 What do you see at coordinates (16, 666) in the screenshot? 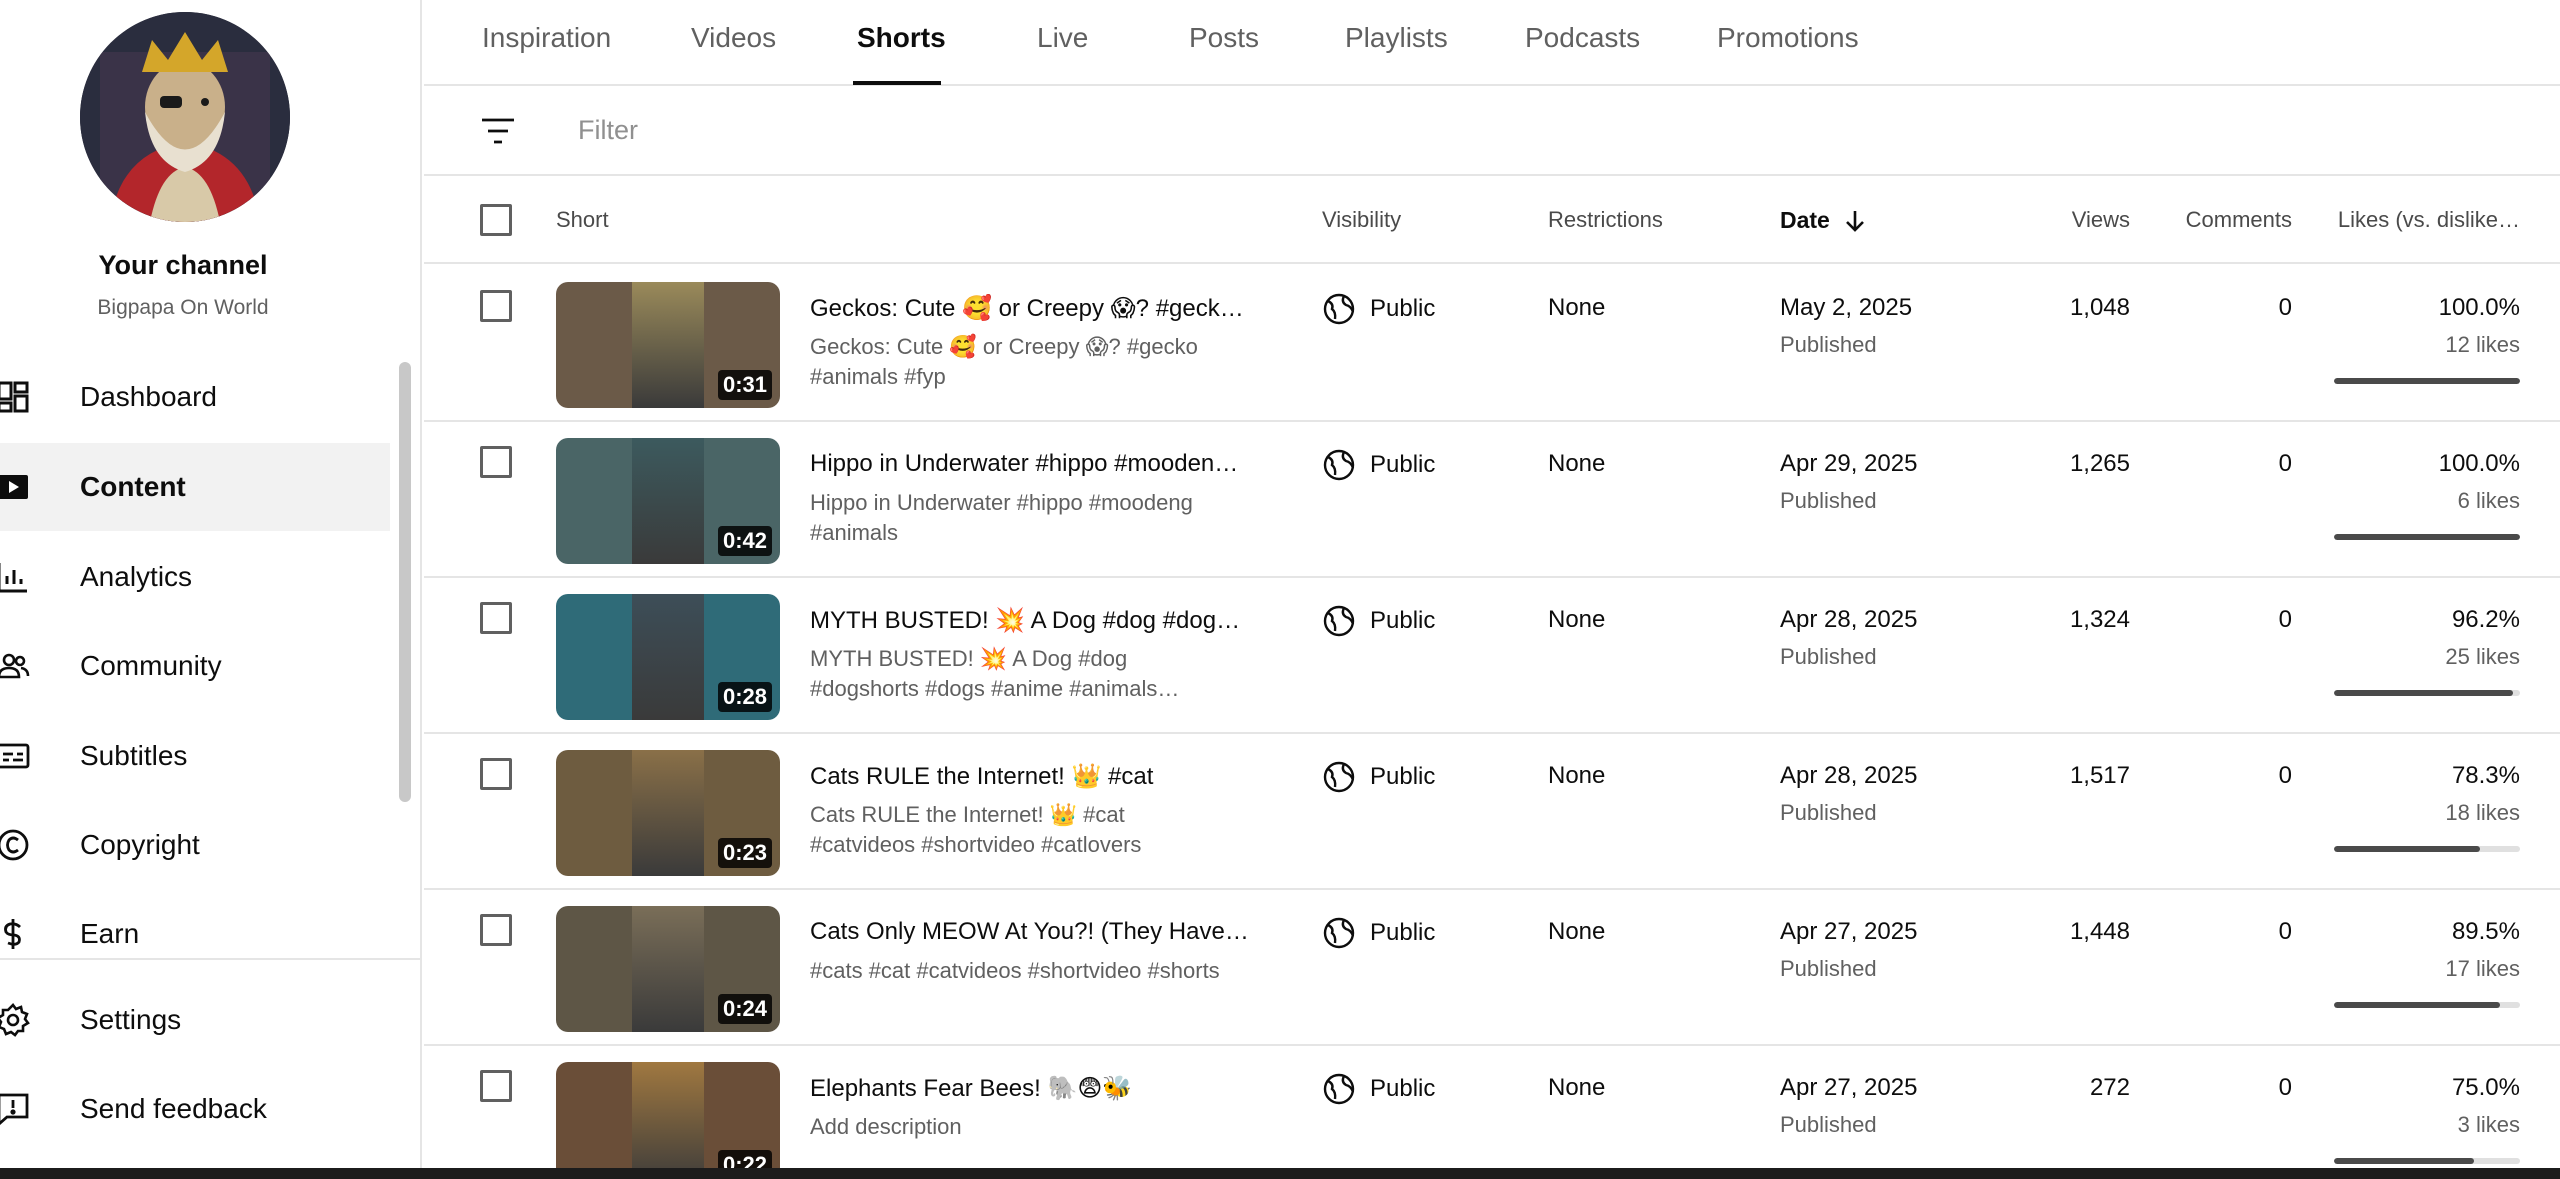
I see `community-icon` at bounding box center [16, 666].